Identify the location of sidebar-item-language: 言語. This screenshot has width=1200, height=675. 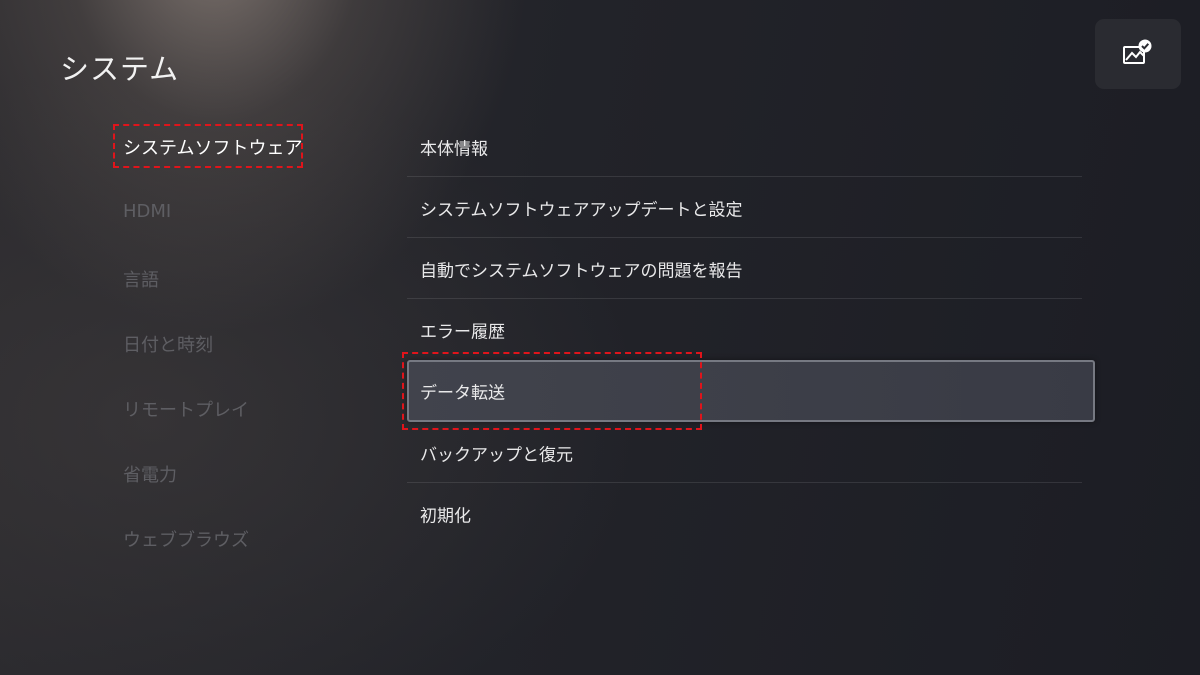
(141, 279).